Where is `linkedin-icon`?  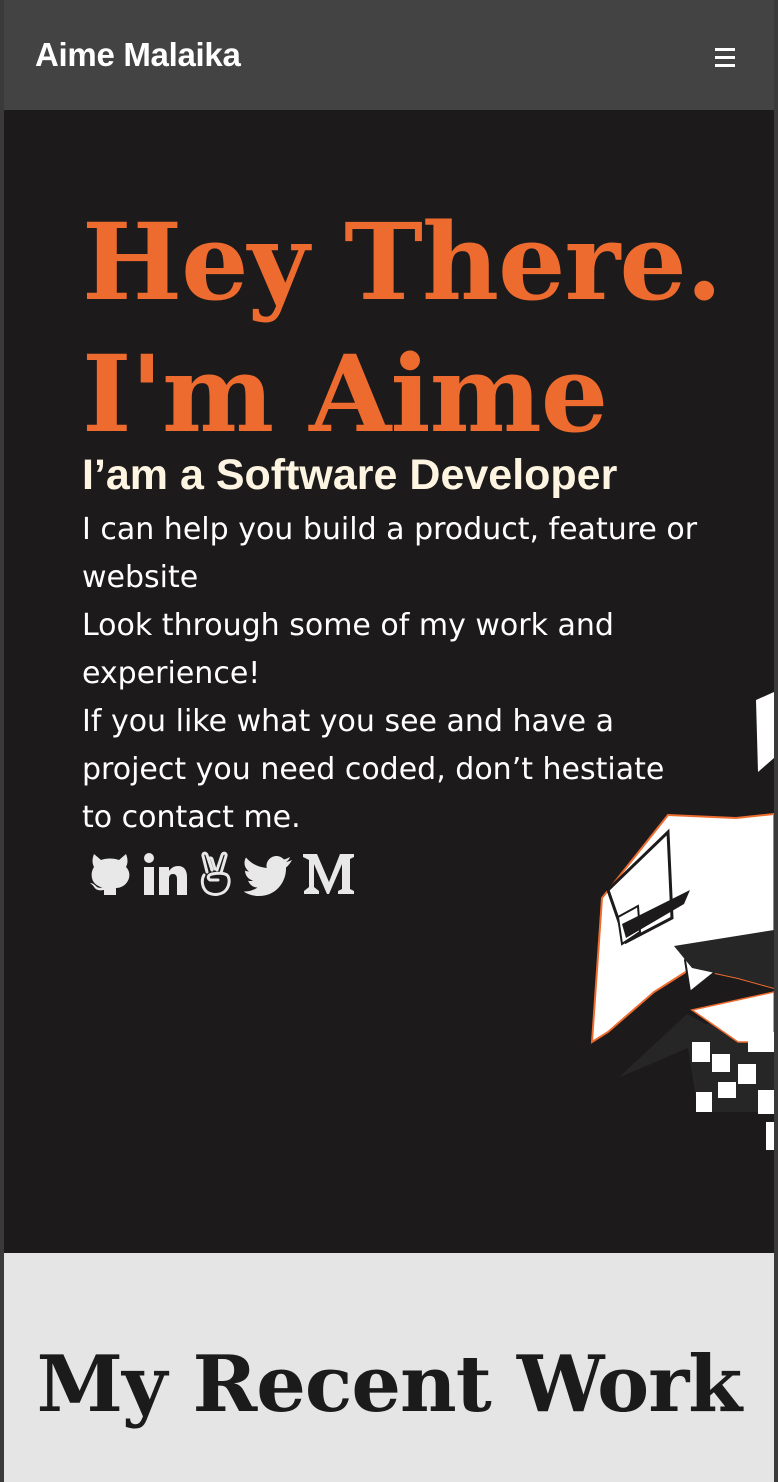 linkedin-icon is located at coordinates (165, 874).